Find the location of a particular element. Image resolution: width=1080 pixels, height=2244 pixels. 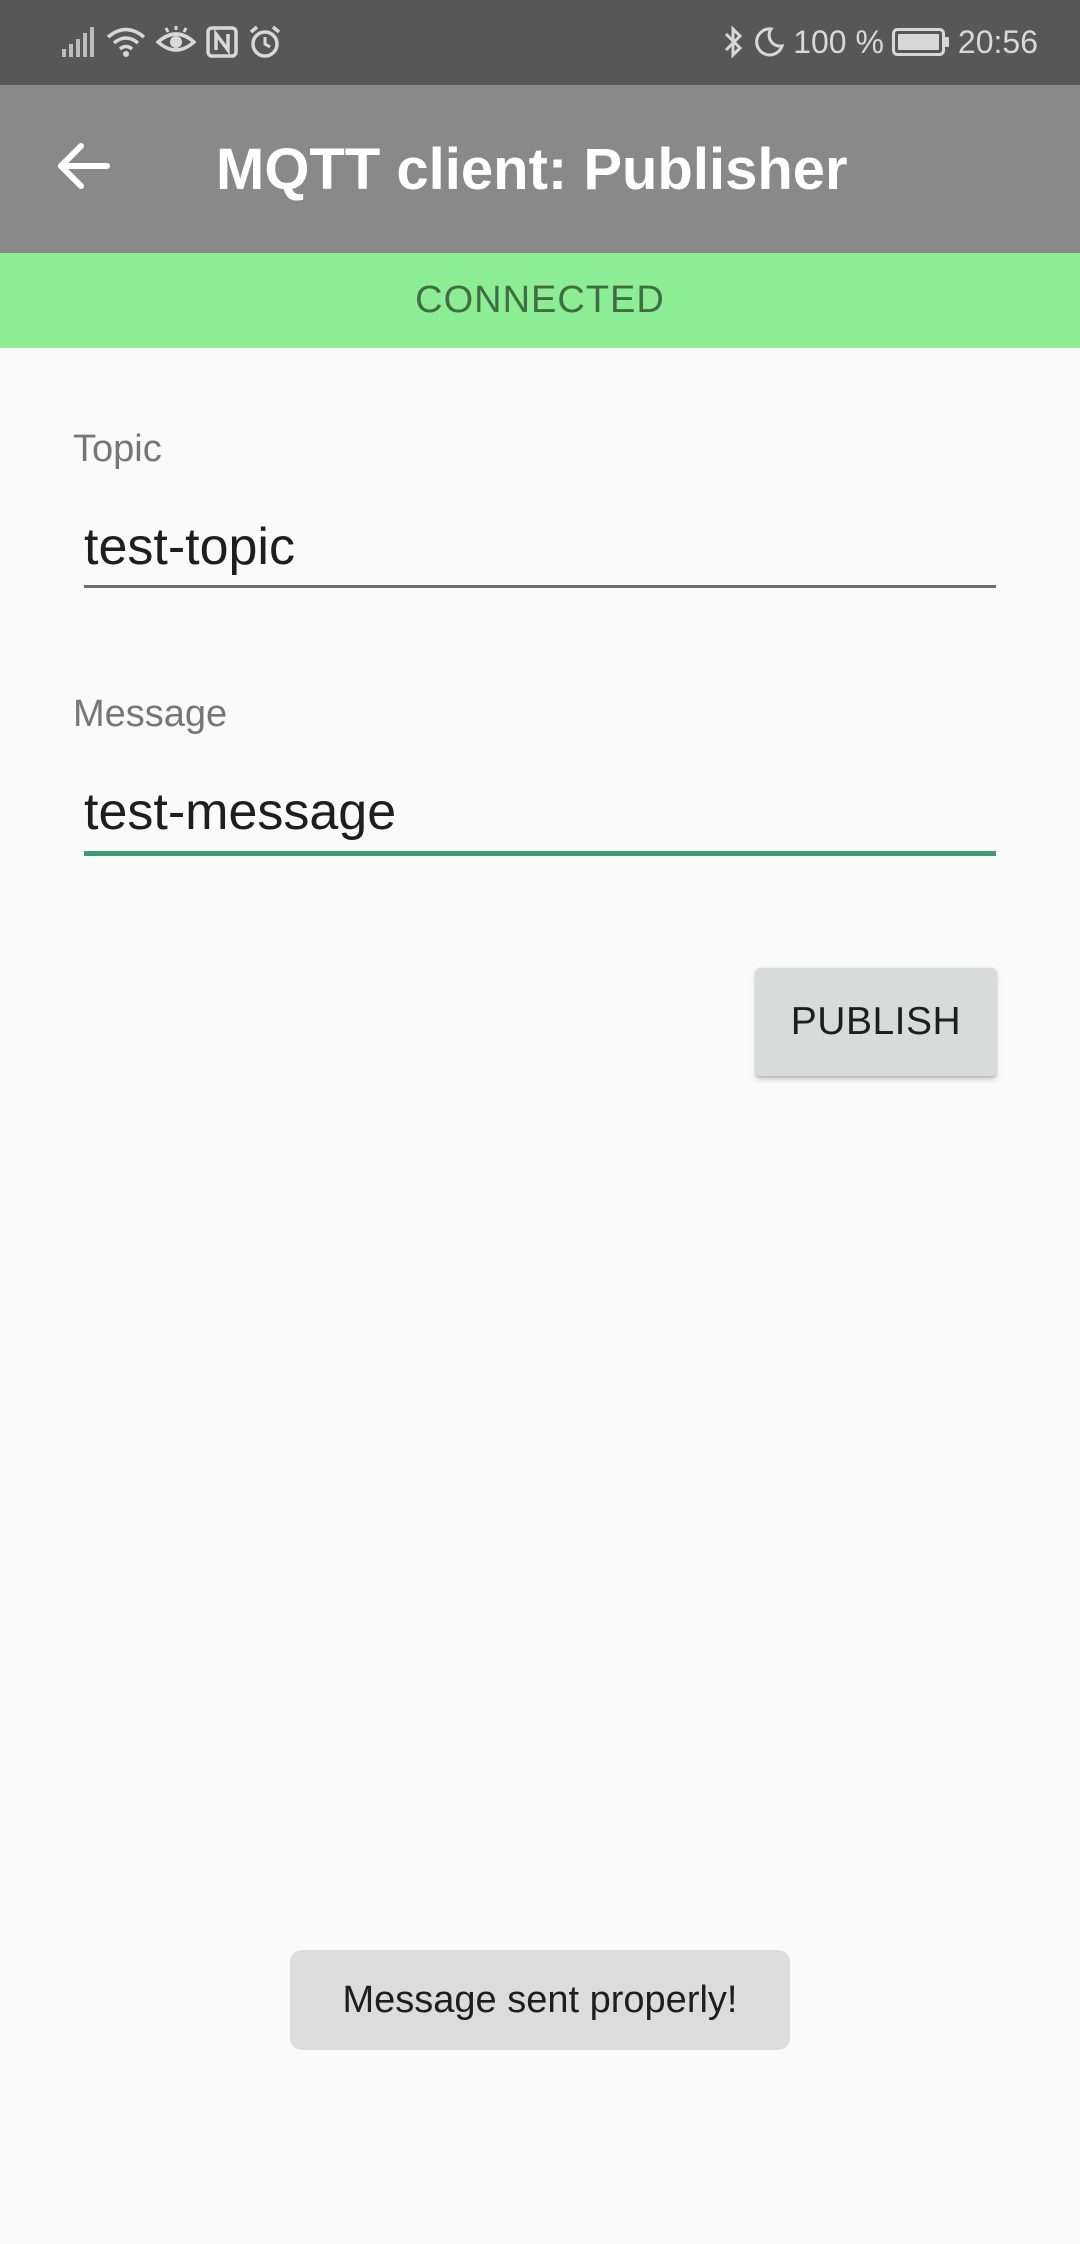

connection-status-text: CONNECTED is located at coordinates (540, 300).